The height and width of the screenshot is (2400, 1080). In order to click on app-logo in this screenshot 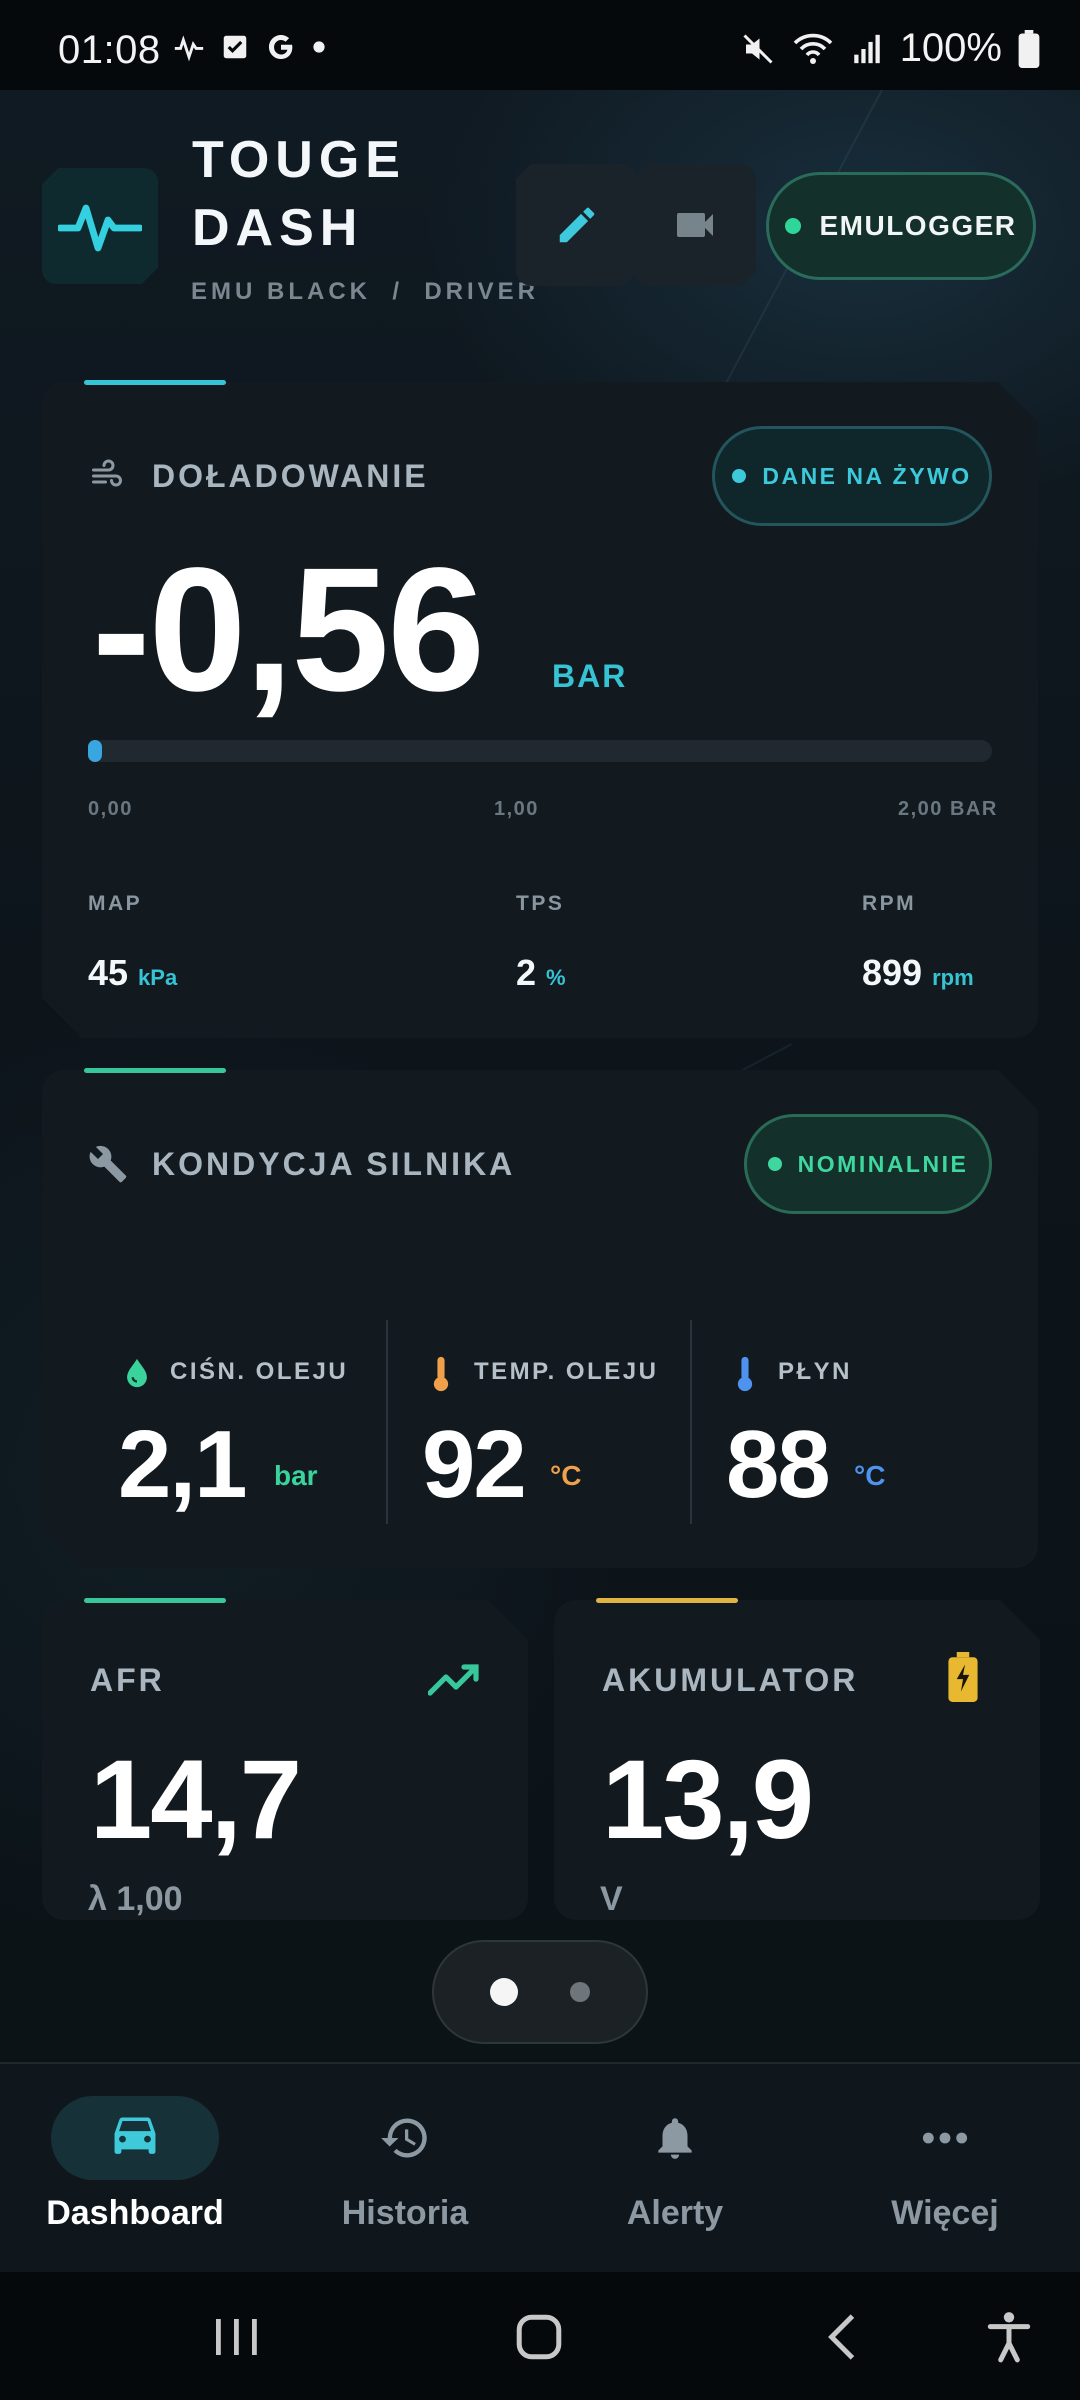, I will do `click(100, 226)`.